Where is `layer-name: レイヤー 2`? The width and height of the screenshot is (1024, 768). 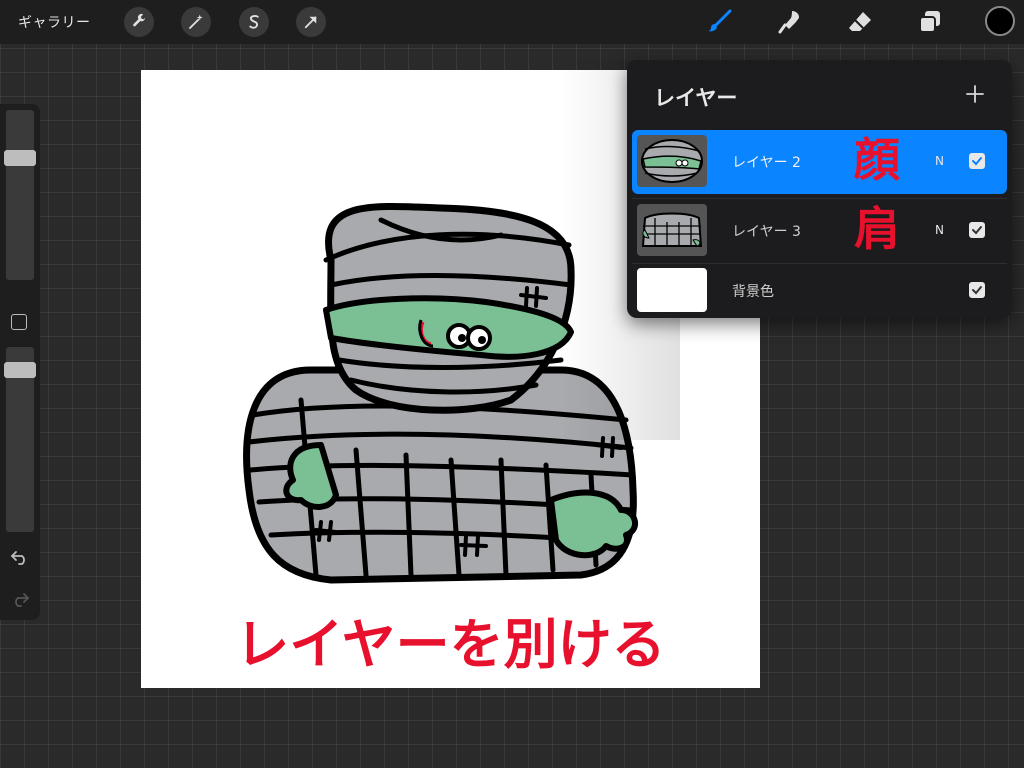
layer-name: レイヤー 2 is located at coordinates (766, 163).